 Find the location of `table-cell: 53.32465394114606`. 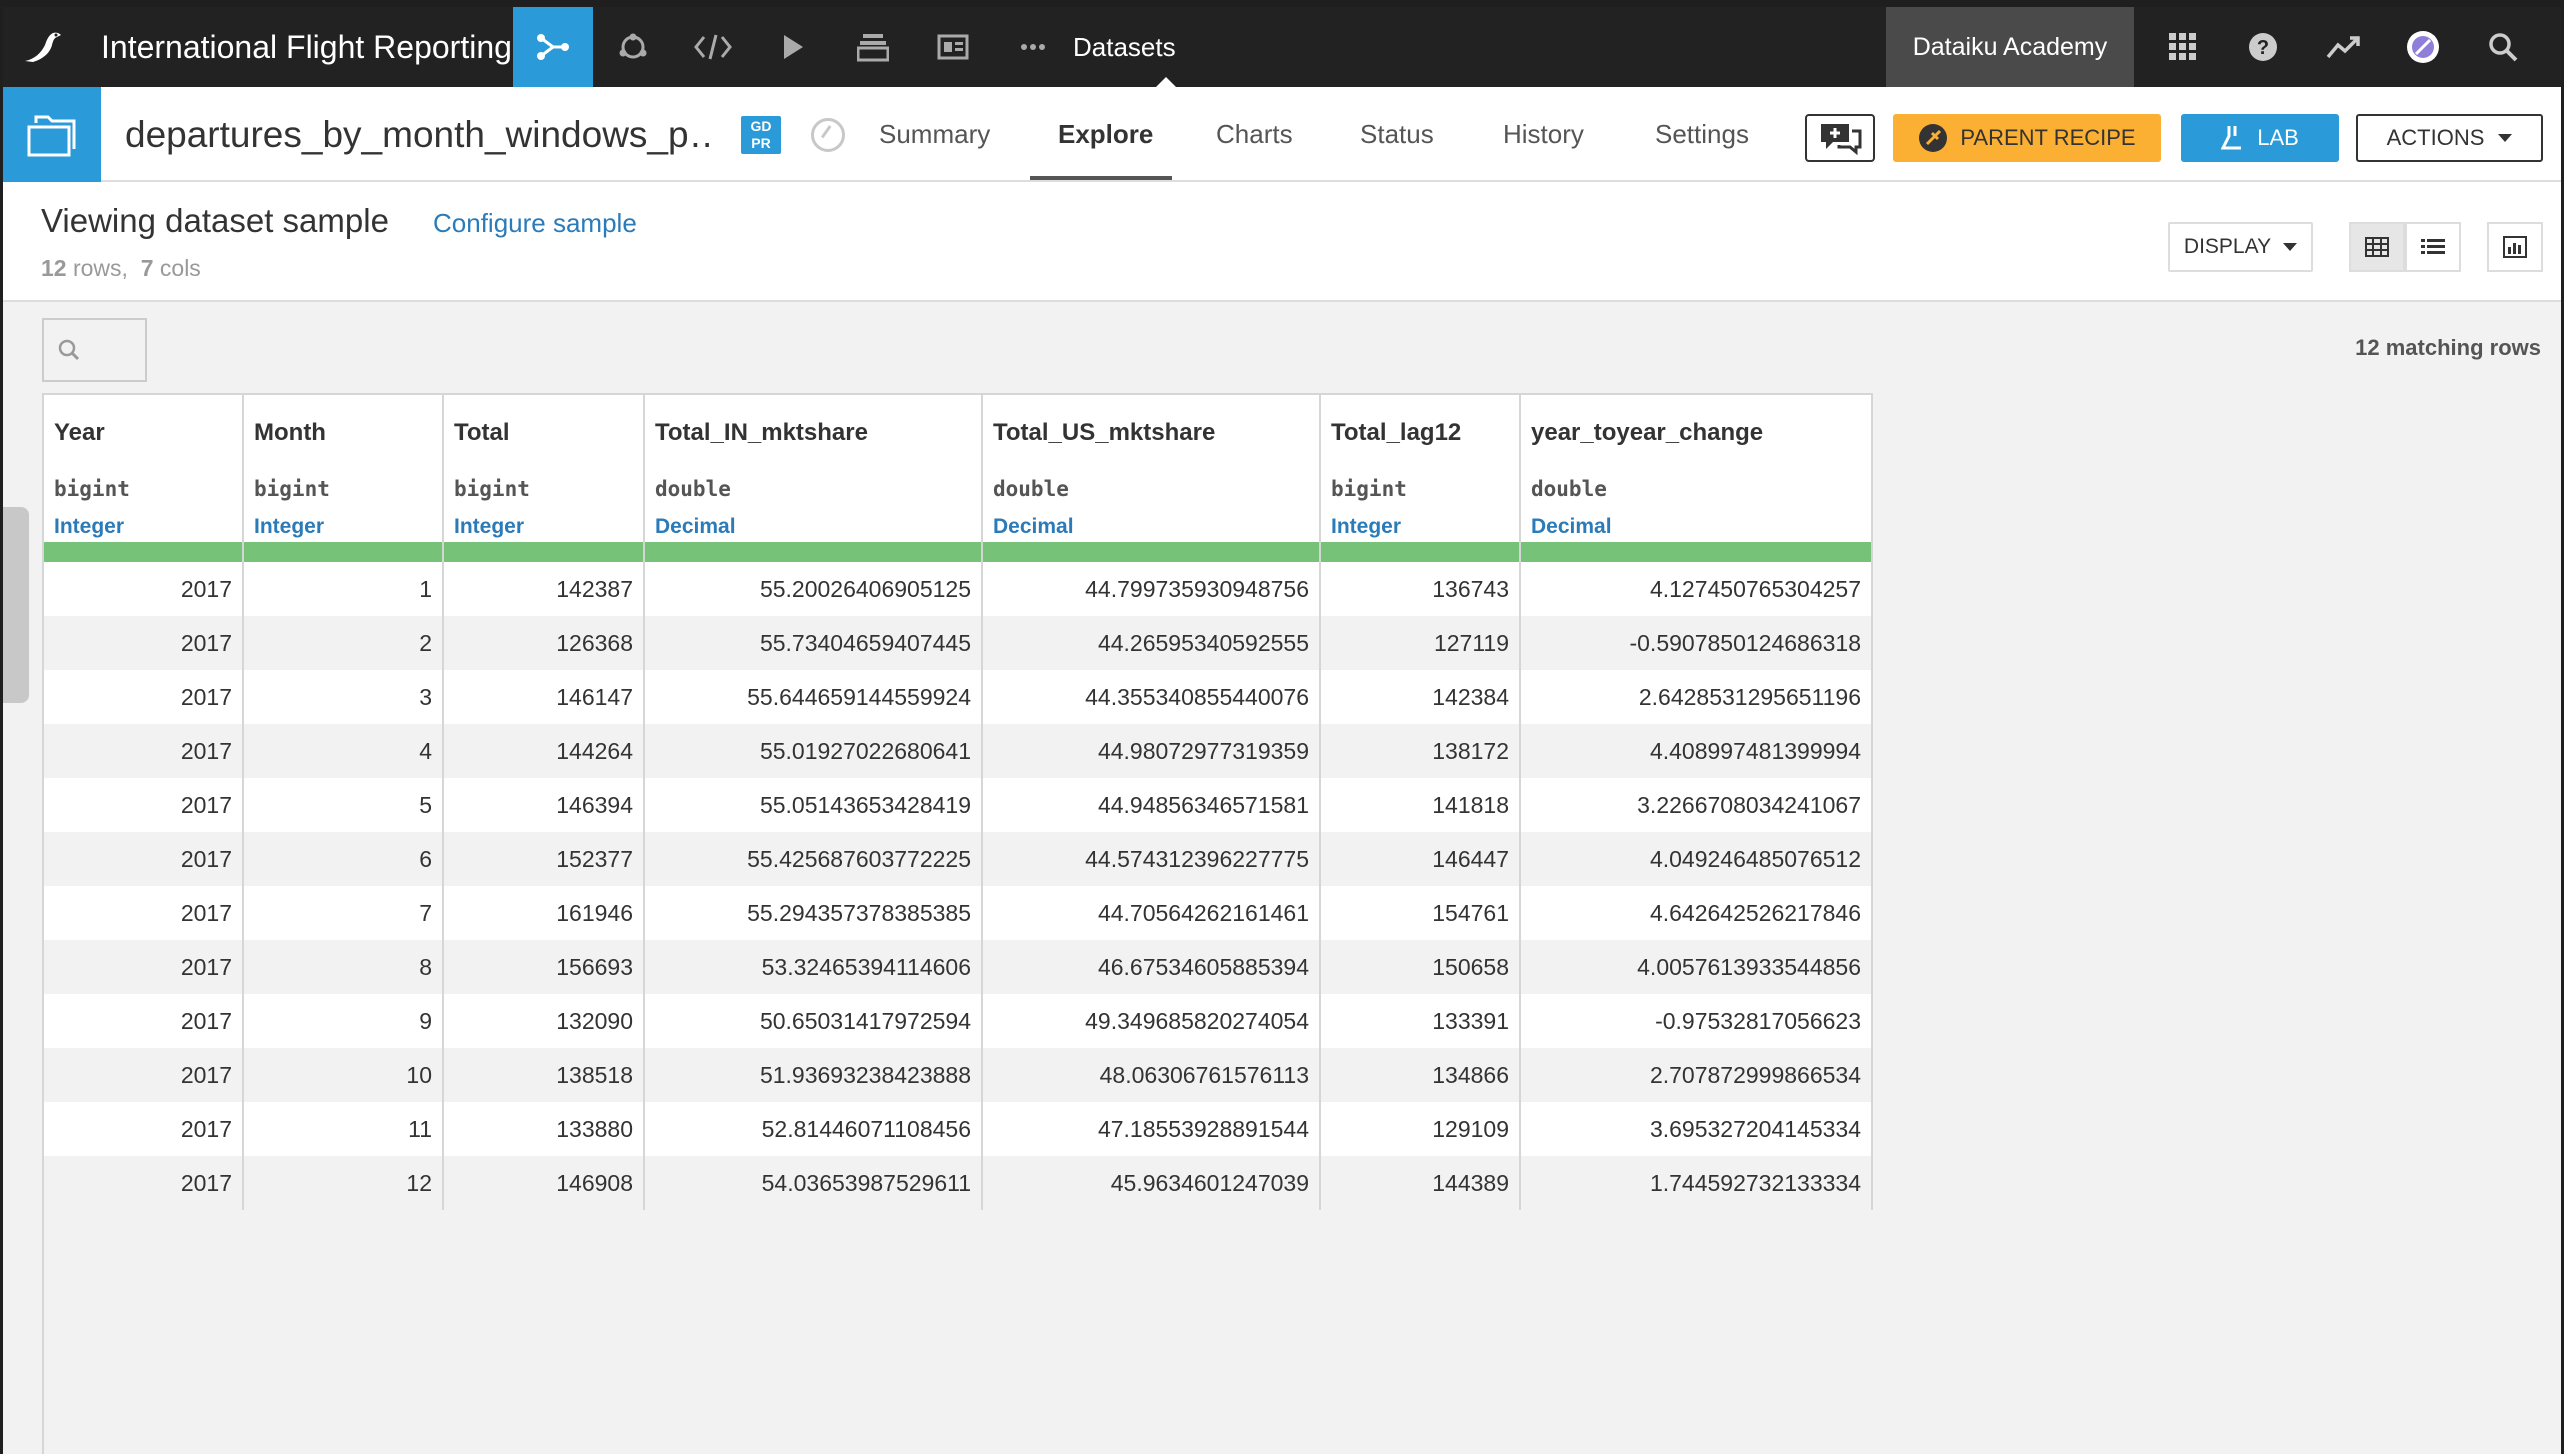

table-cell: 53.32465394114606 is located at coordinates (813, 967).